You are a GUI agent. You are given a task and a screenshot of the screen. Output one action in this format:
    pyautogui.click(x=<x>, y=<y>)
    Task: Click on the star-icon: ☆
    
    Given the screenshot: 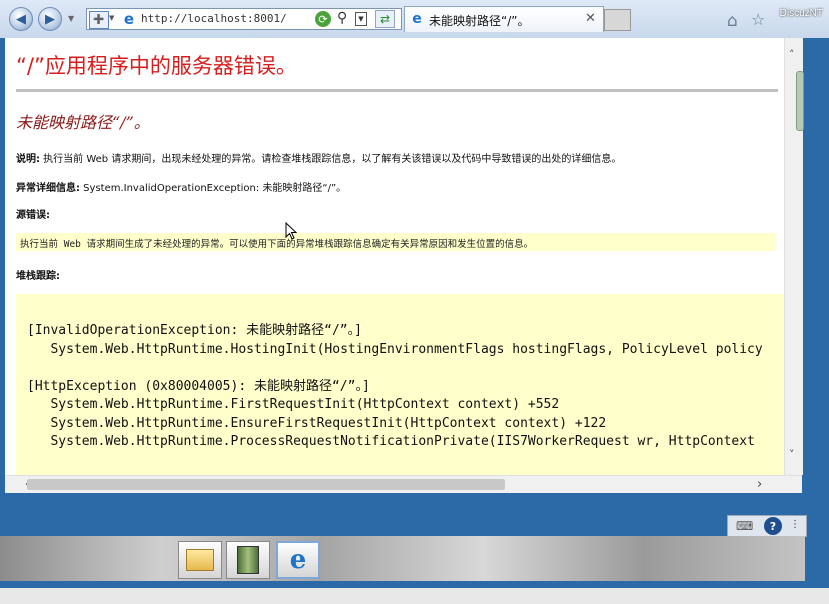 What is the action you would take?
    pyautogui.click(x=758, y=19)
    